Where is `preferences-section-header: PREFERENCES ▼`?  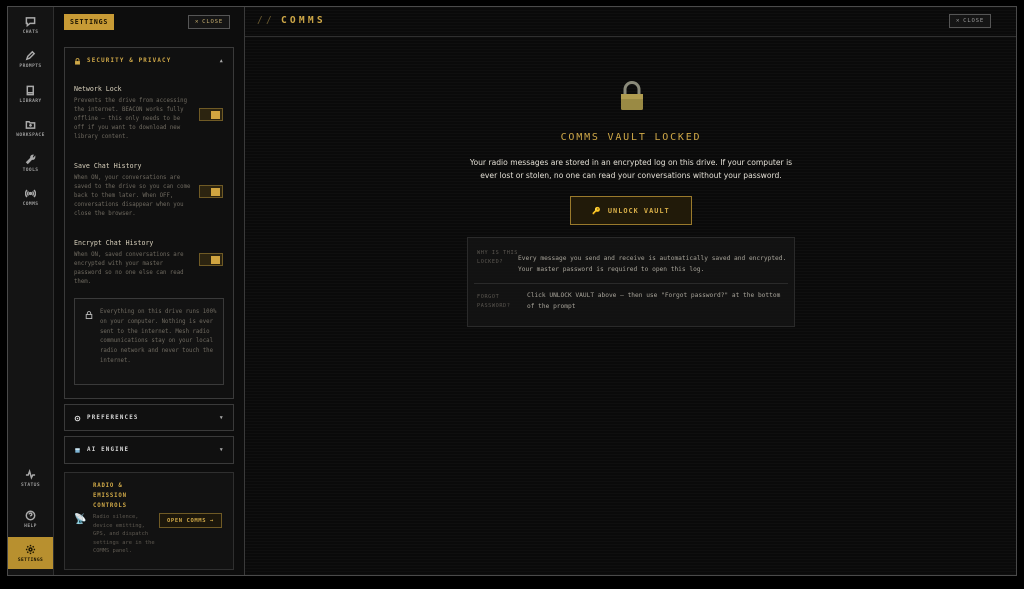 preferences-section-header: PREFERENCES ▼ is located at coordinates (149, 418).